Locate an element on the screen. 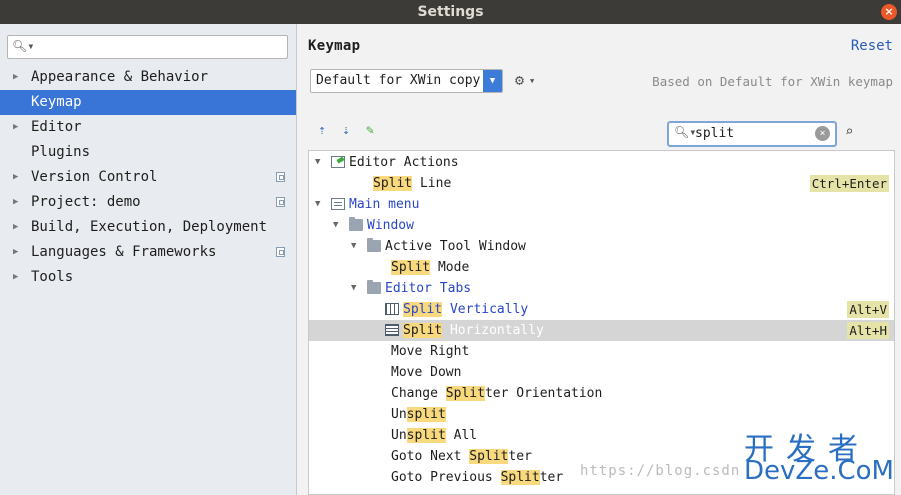 This screenshot has height=495, width=901. menu-icon is located at coordinates (338, 204).